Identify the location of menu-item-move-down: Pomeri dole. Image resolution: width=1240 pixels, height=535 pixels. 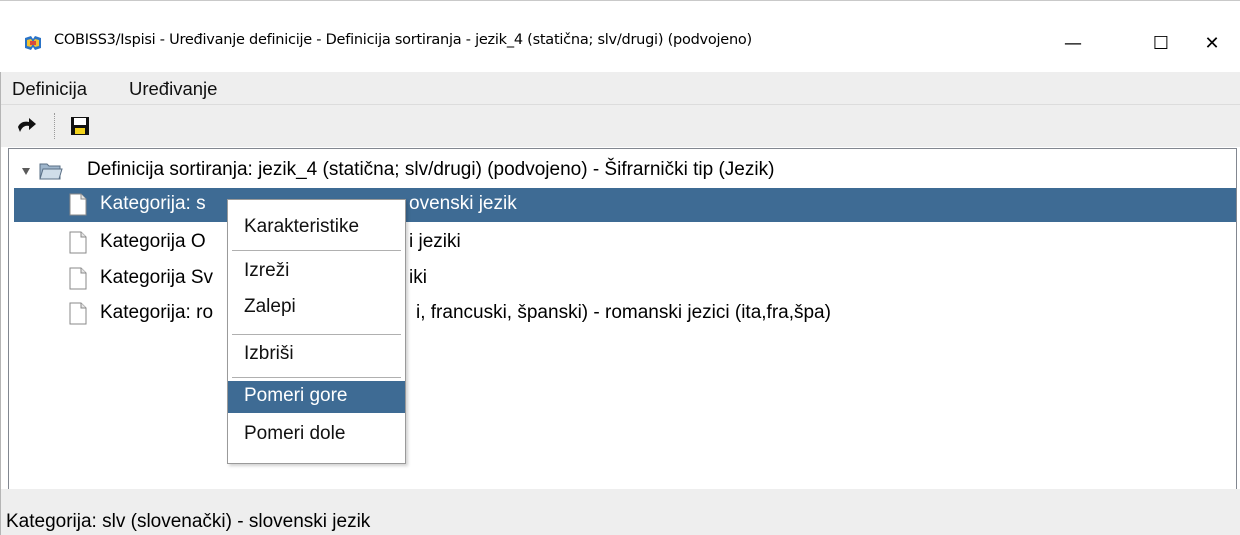
(316, 435).